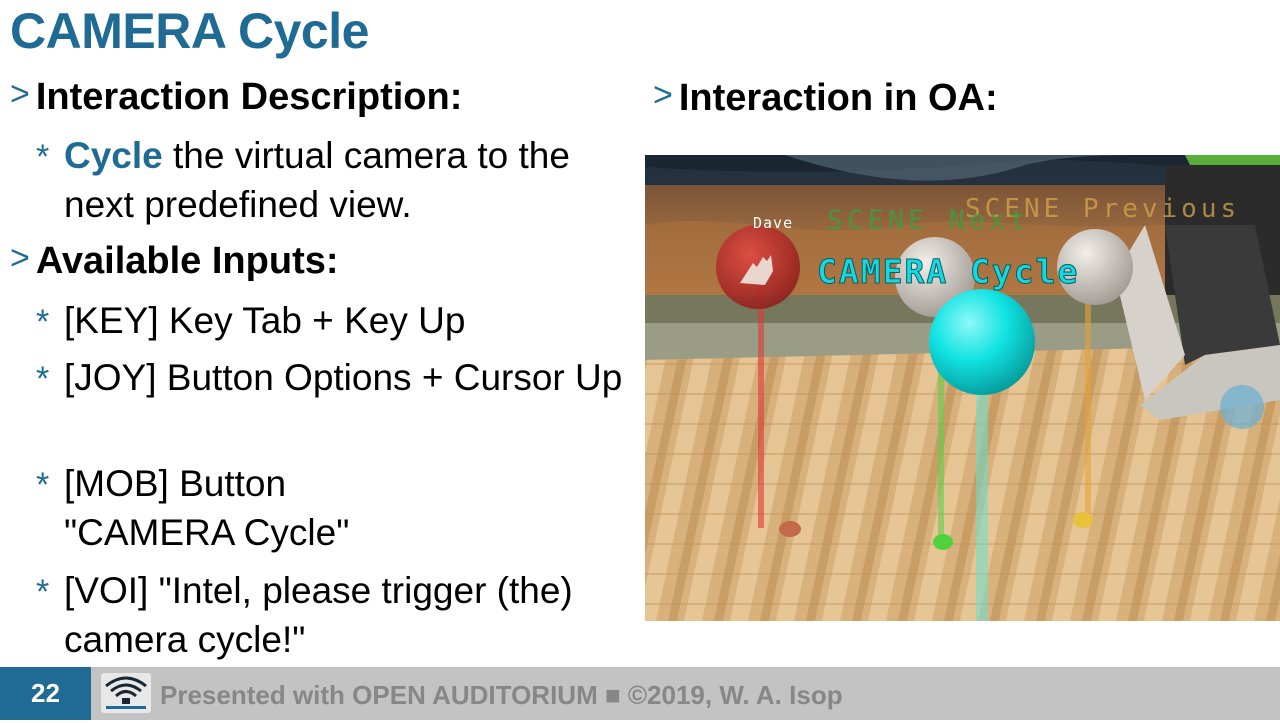  I want to click on input-text: [MOB] Button "CAMERA Cycle", so click(207, 508).